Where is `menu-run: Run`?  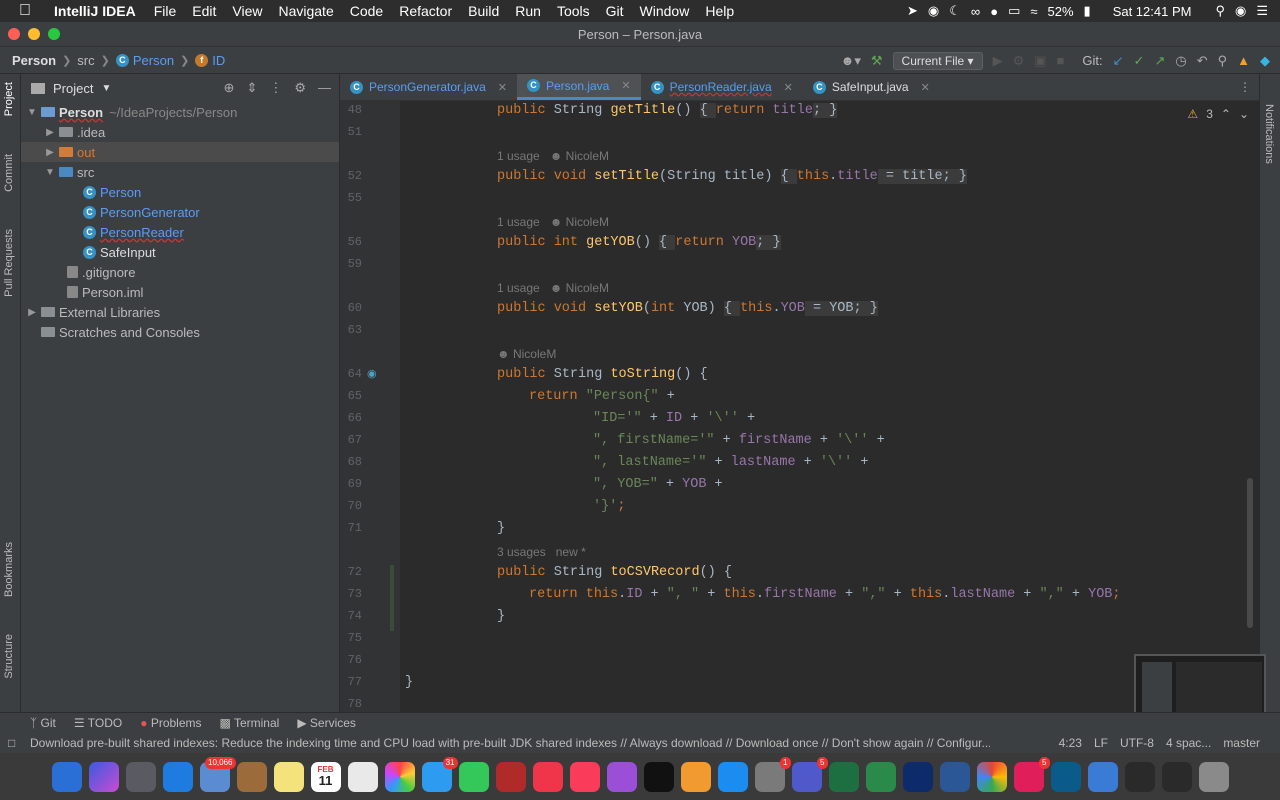
menu-run: Run is located at coordinates (528, 11).